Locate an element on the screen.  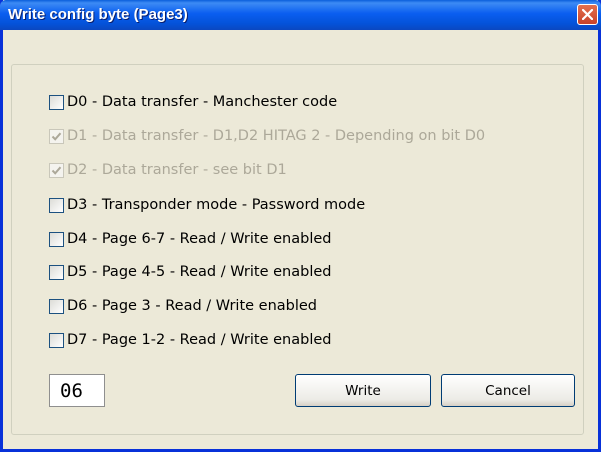
option-d5: D5 - Page 4-5 - Read / Write enabled is located at coordinates (190, 272).